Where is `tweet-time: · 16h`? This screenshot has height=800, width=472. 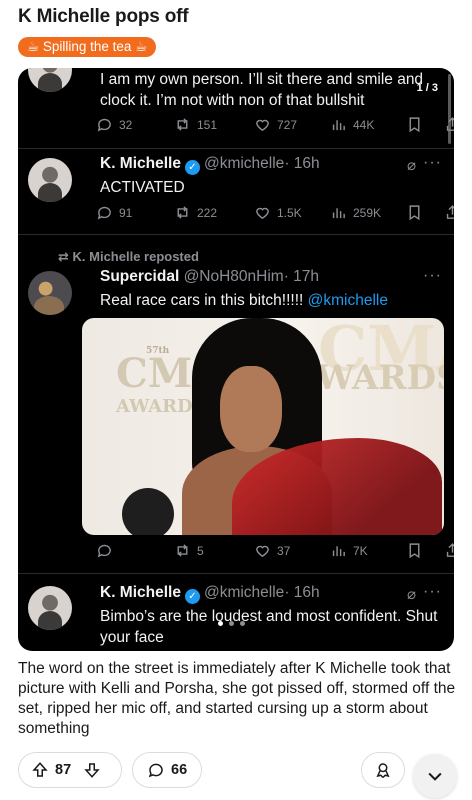 tweet-time: · 16h is located at coordinates (302, 163).